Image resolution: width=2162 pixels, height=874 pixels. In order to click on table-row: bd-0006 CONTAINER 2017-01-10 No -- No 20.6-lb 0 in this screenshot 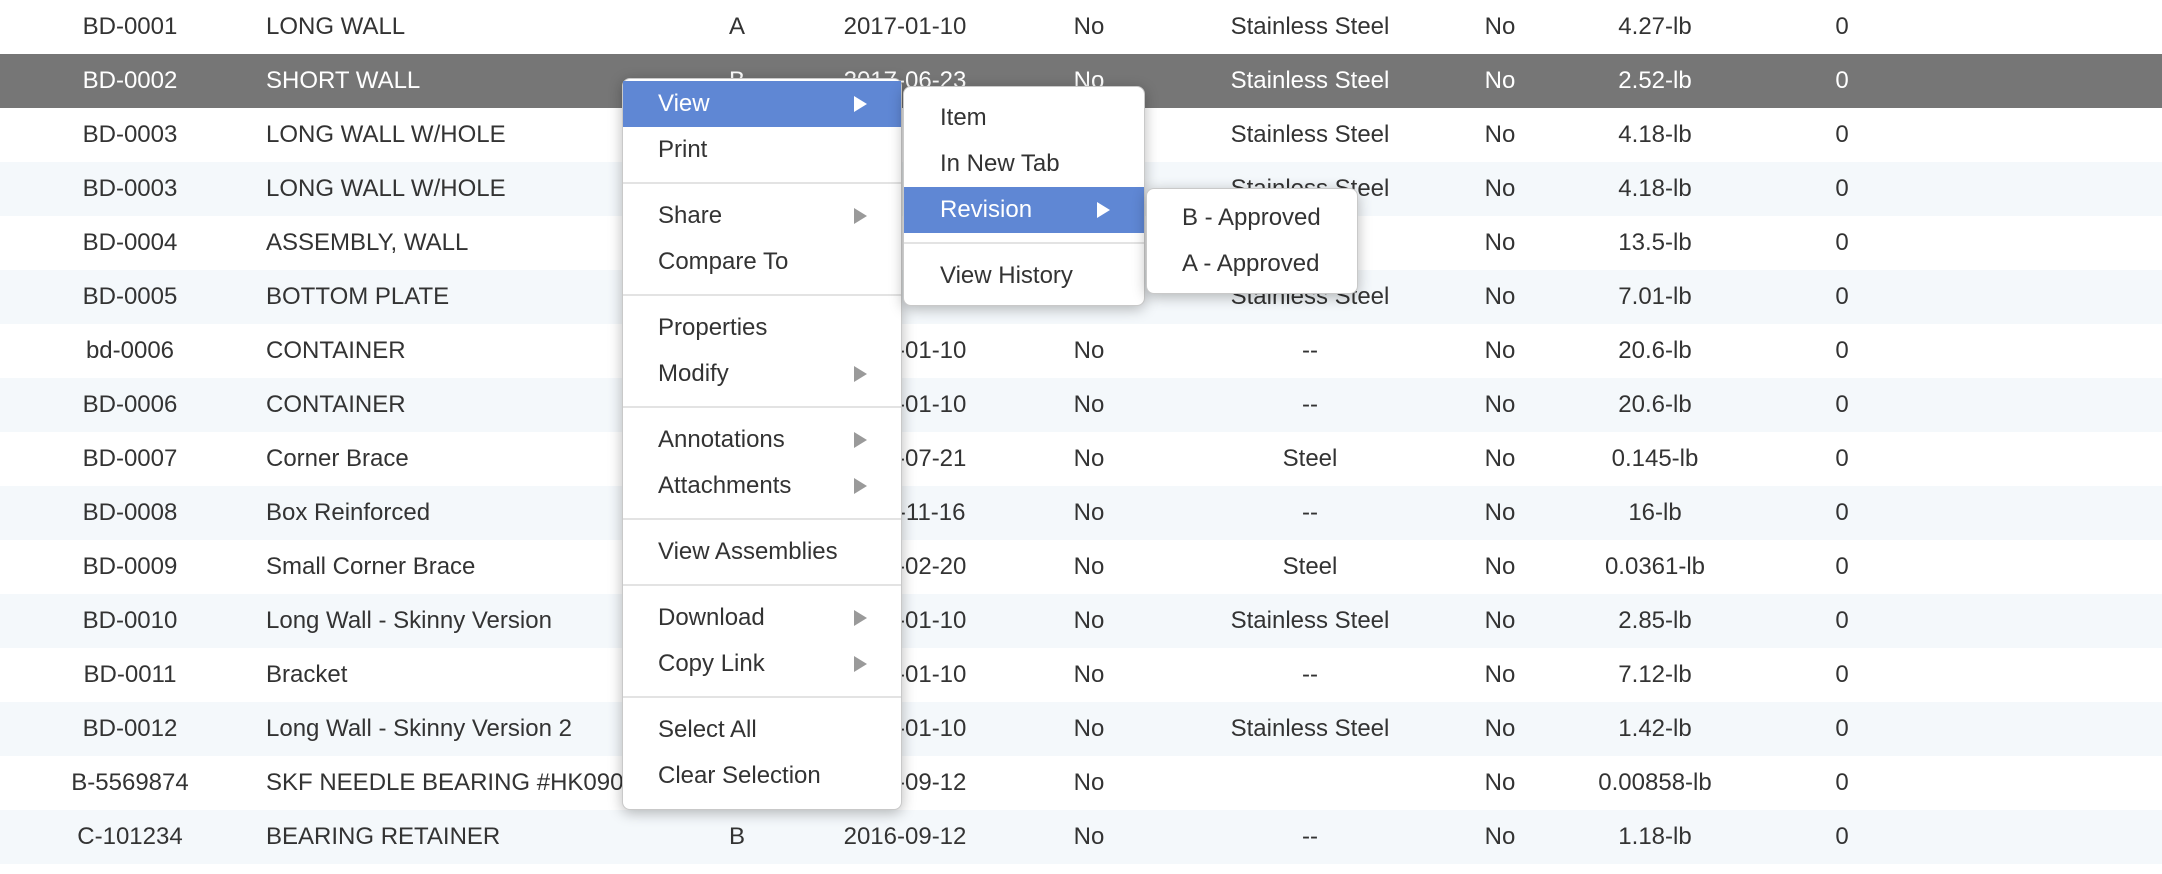, I will do `click(1081, 351)`.